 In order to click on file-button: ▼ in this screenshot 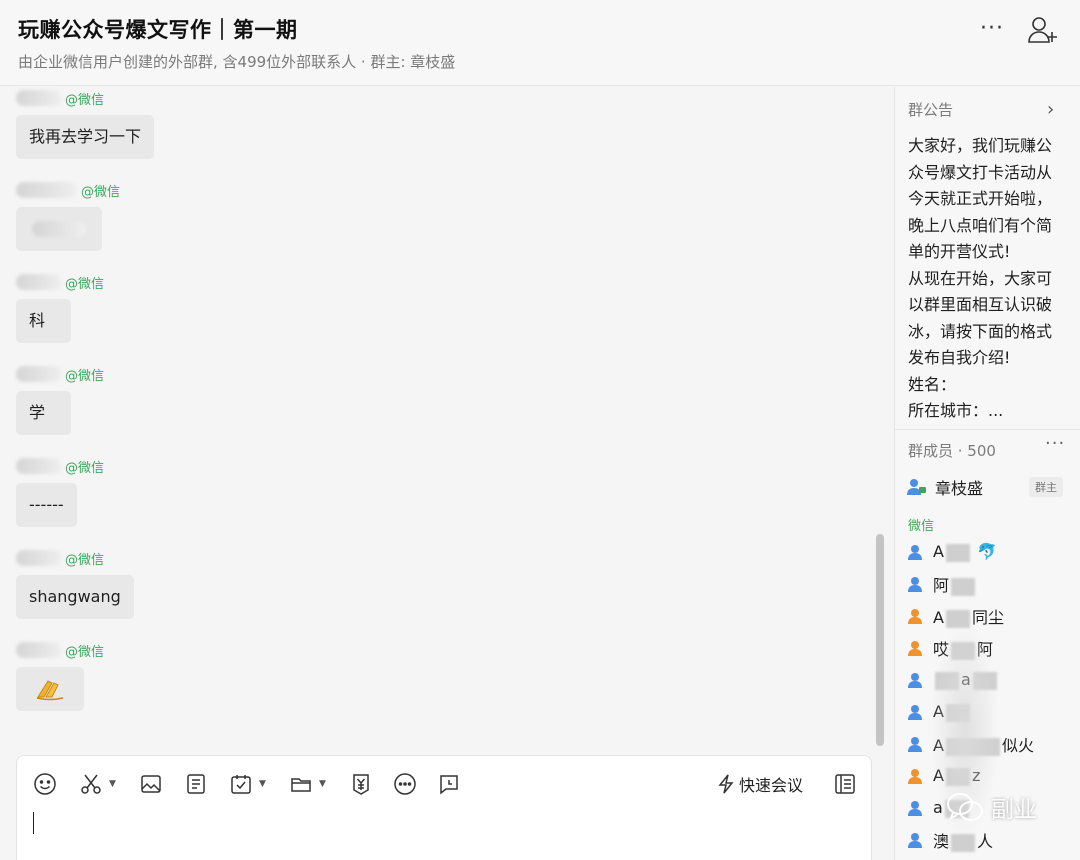, I will do `click(307, 784)`.